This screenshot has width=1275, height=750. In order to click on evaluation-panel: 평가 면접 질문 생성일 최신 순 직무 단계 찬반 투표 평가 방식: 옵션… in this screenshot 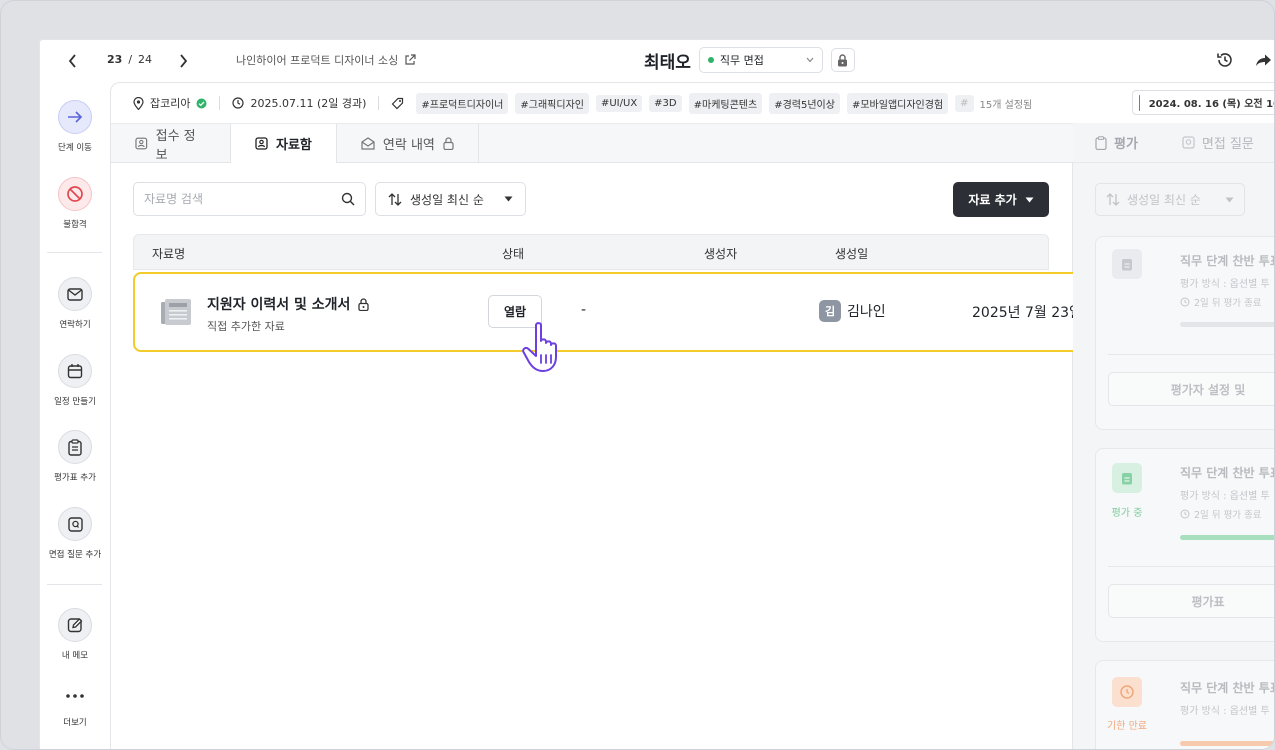, I will do `click(1173, 436)`.